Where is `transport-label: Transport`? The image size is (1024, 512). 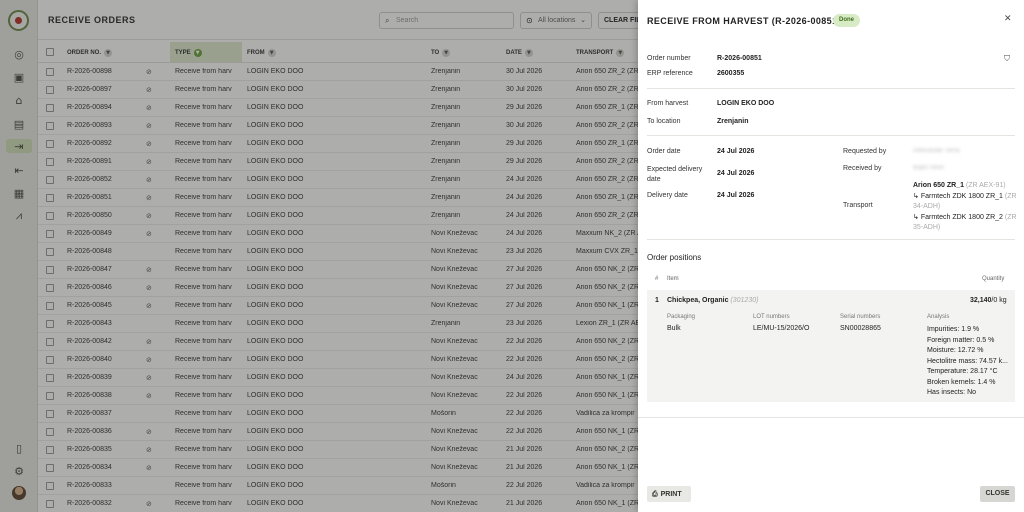
transport-label: Transport is located at coordinates (858, 205).